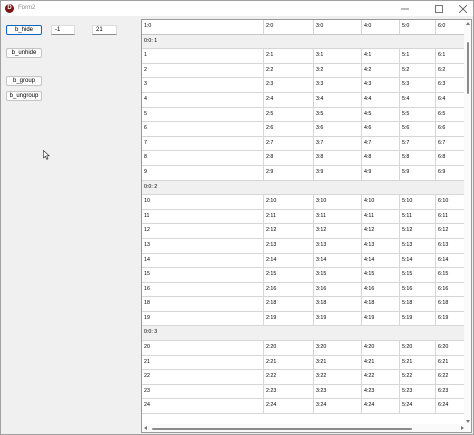  Describe the element at coordinates (303, 348) in the screenshot. I see `table-row: 20 2:20 3:20 4:20 5:20 6:20` at that location.